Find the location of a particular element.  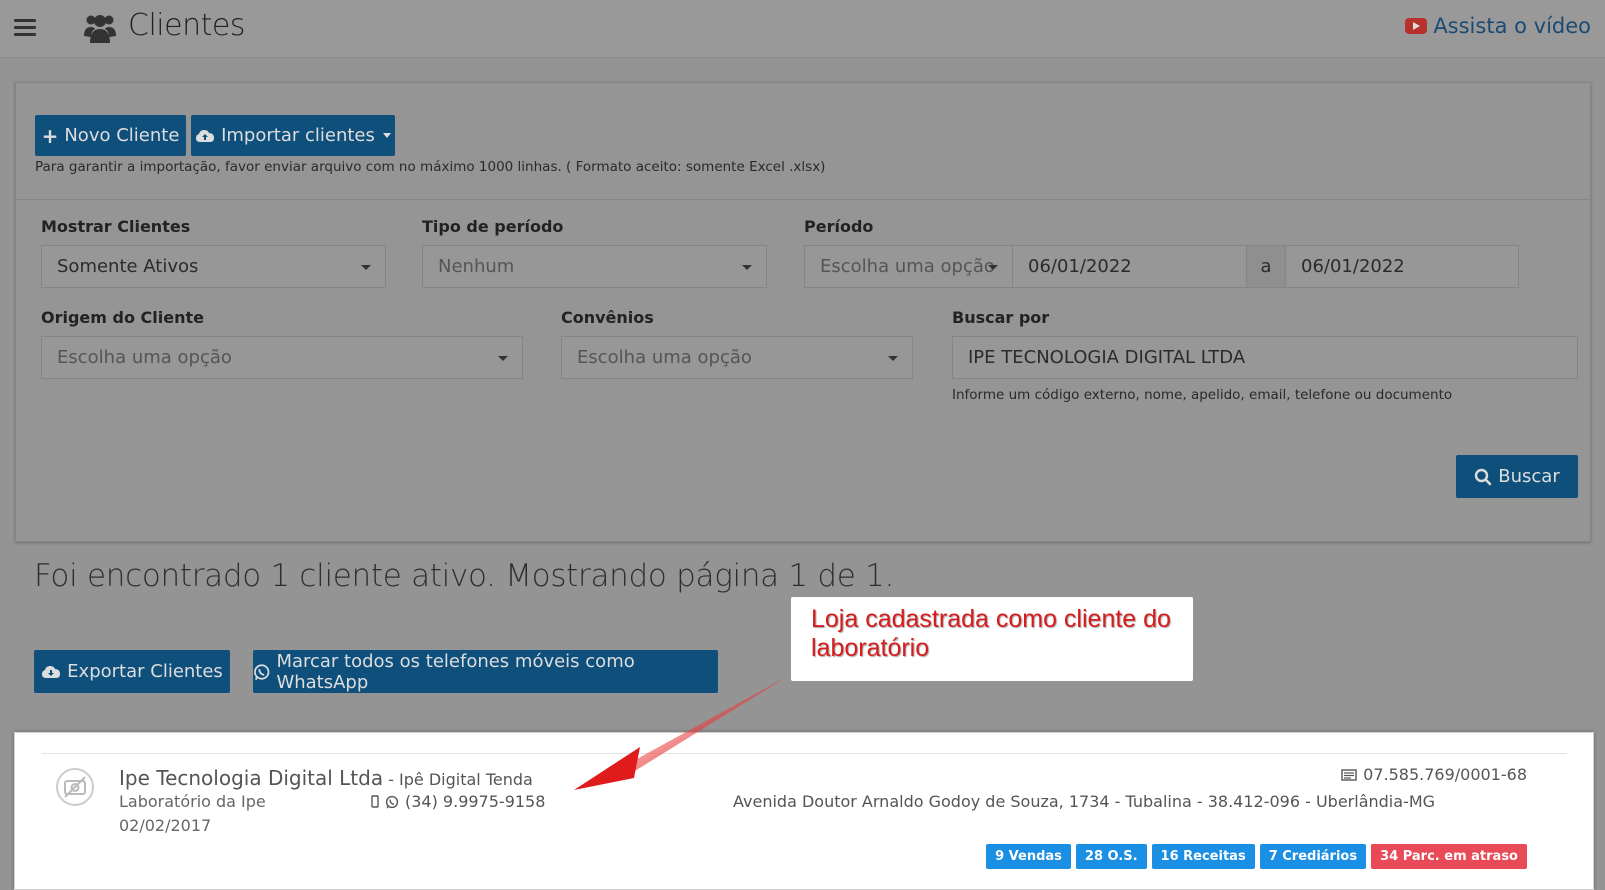

period-end-value: 06/01/2022 is located at coordinates (1353, 266).